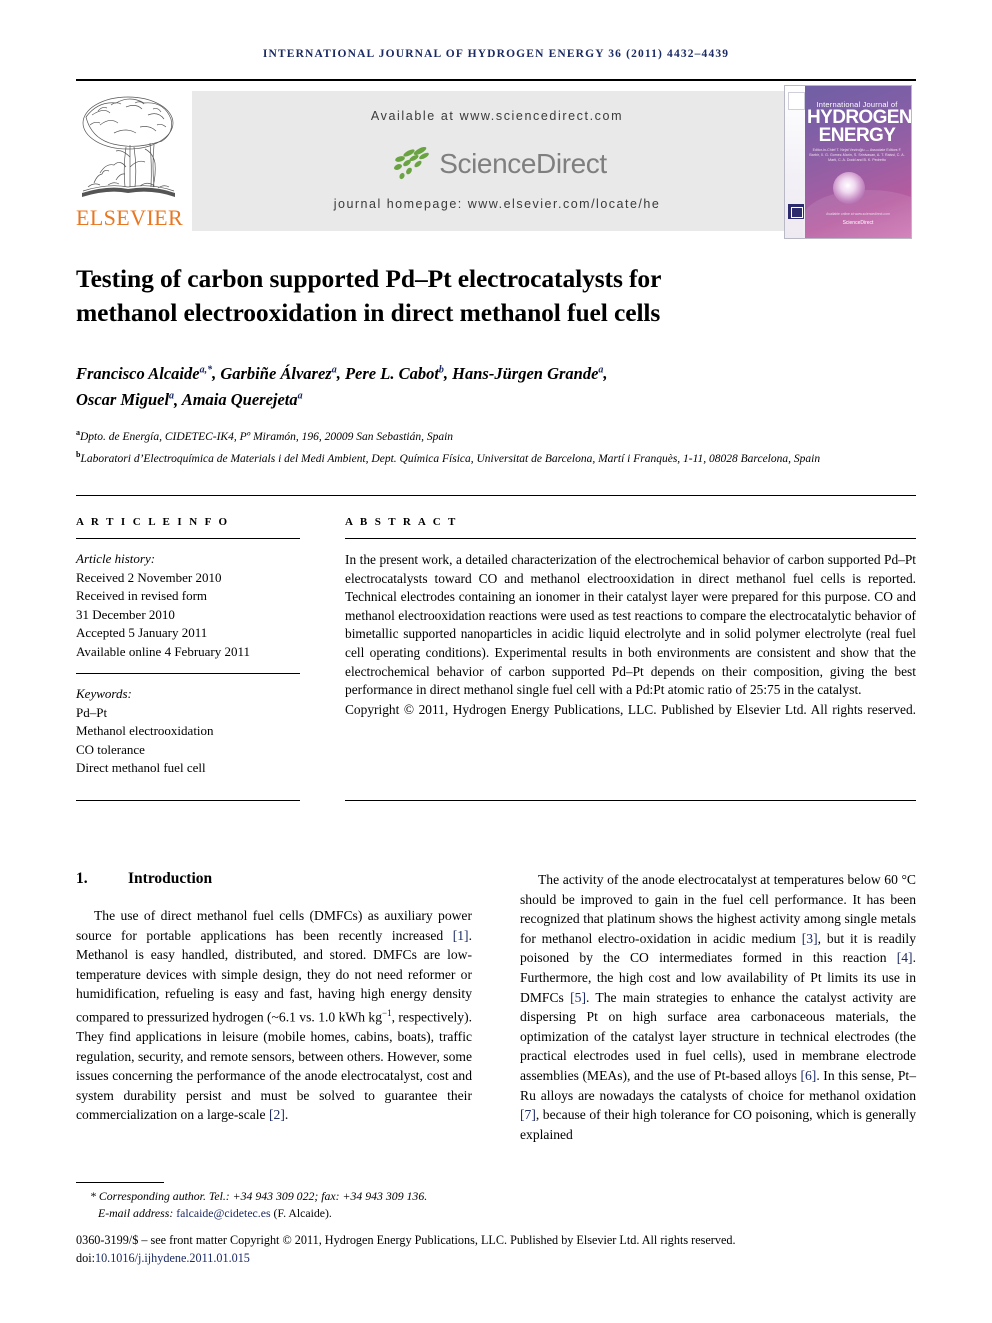  What do you see at coordinates (412, 163) in the screenshot?
I see `sciencedirect-leaf-icon` at bounding box center [412, 163].